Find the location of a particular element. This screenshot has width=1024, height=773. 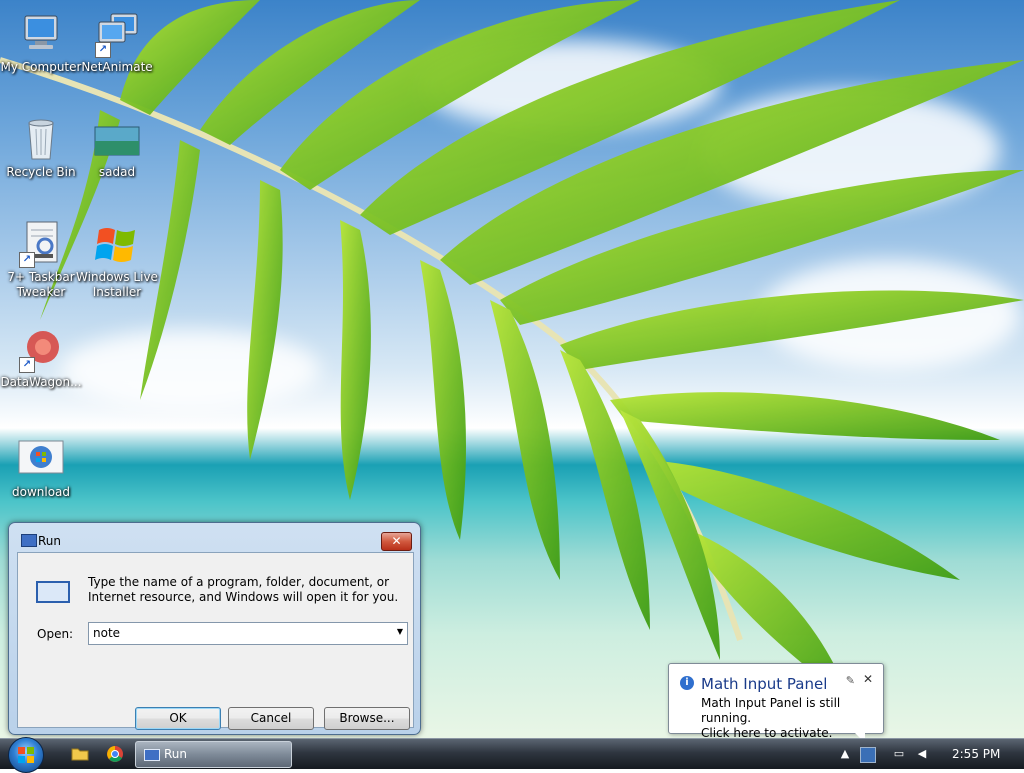

open-combobox: ▼ is located at coordinates (248, 633).